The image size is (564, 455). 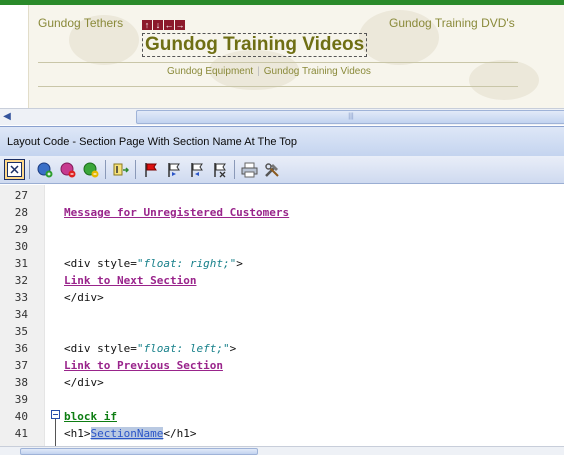 What do you see at coordinates (158, 25) in the screenshot?
I see `move-down-icon: ↓` at bounding box center [158, 25].